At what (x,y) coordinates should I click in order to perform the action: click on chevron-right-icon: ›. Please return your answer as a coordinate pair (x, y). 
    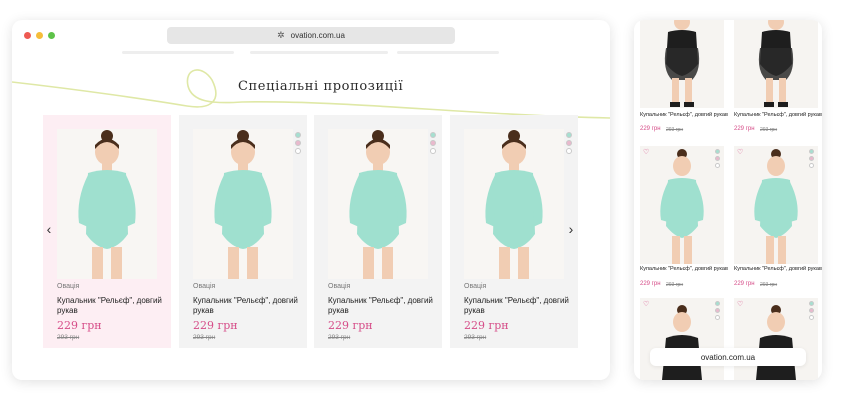
    Looking at the image, I should click on (571, 229).